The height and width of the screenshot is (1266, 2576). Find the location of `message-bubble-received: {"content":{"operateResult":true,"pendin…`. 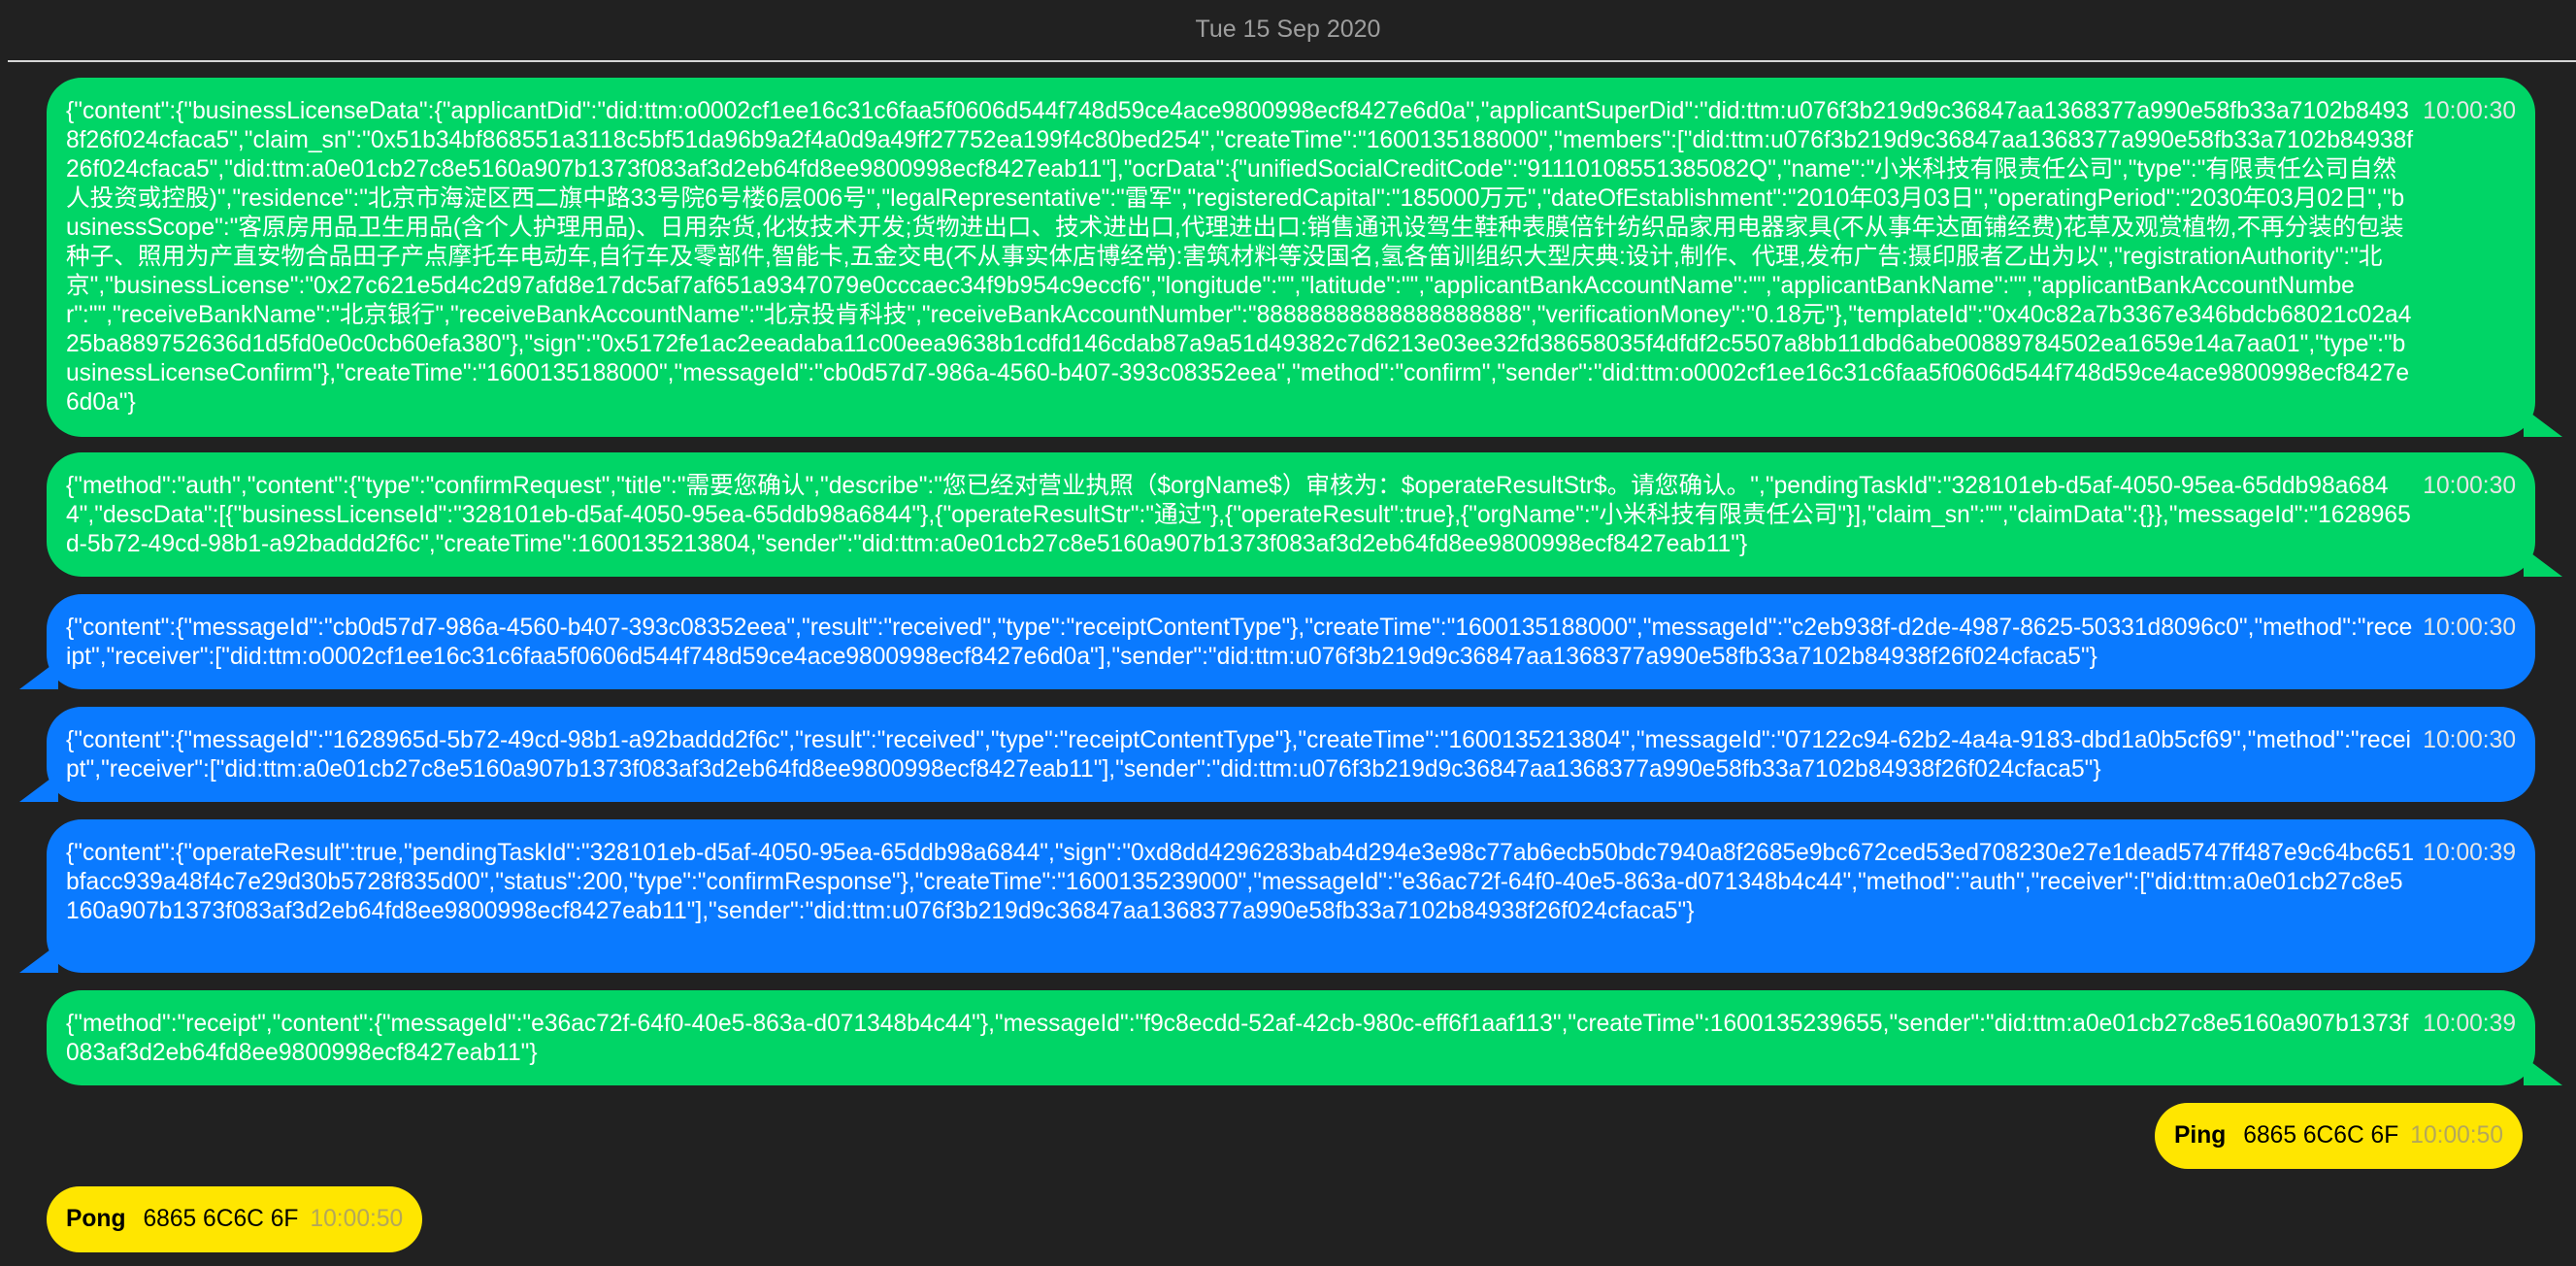

message-bubble-received: {"content":{"operateResult":true,"pendin… is located at coordinates (1291, 896).